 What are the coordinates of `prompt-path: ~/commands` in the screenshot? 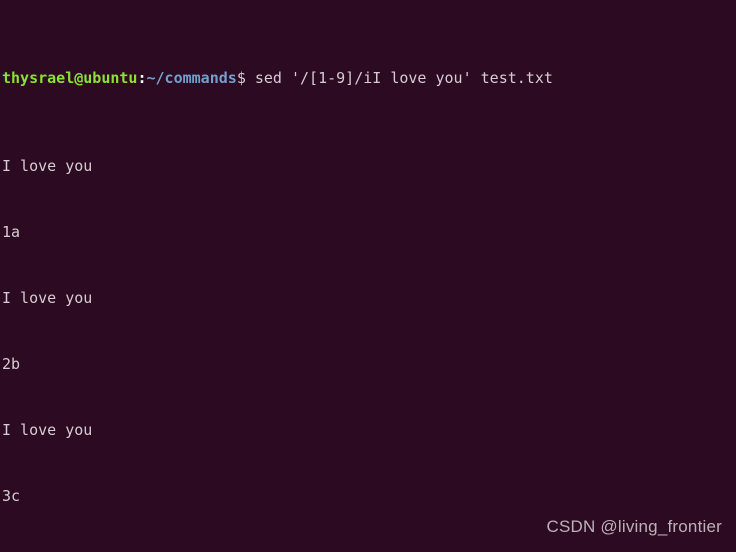 It's located at (191, 78).